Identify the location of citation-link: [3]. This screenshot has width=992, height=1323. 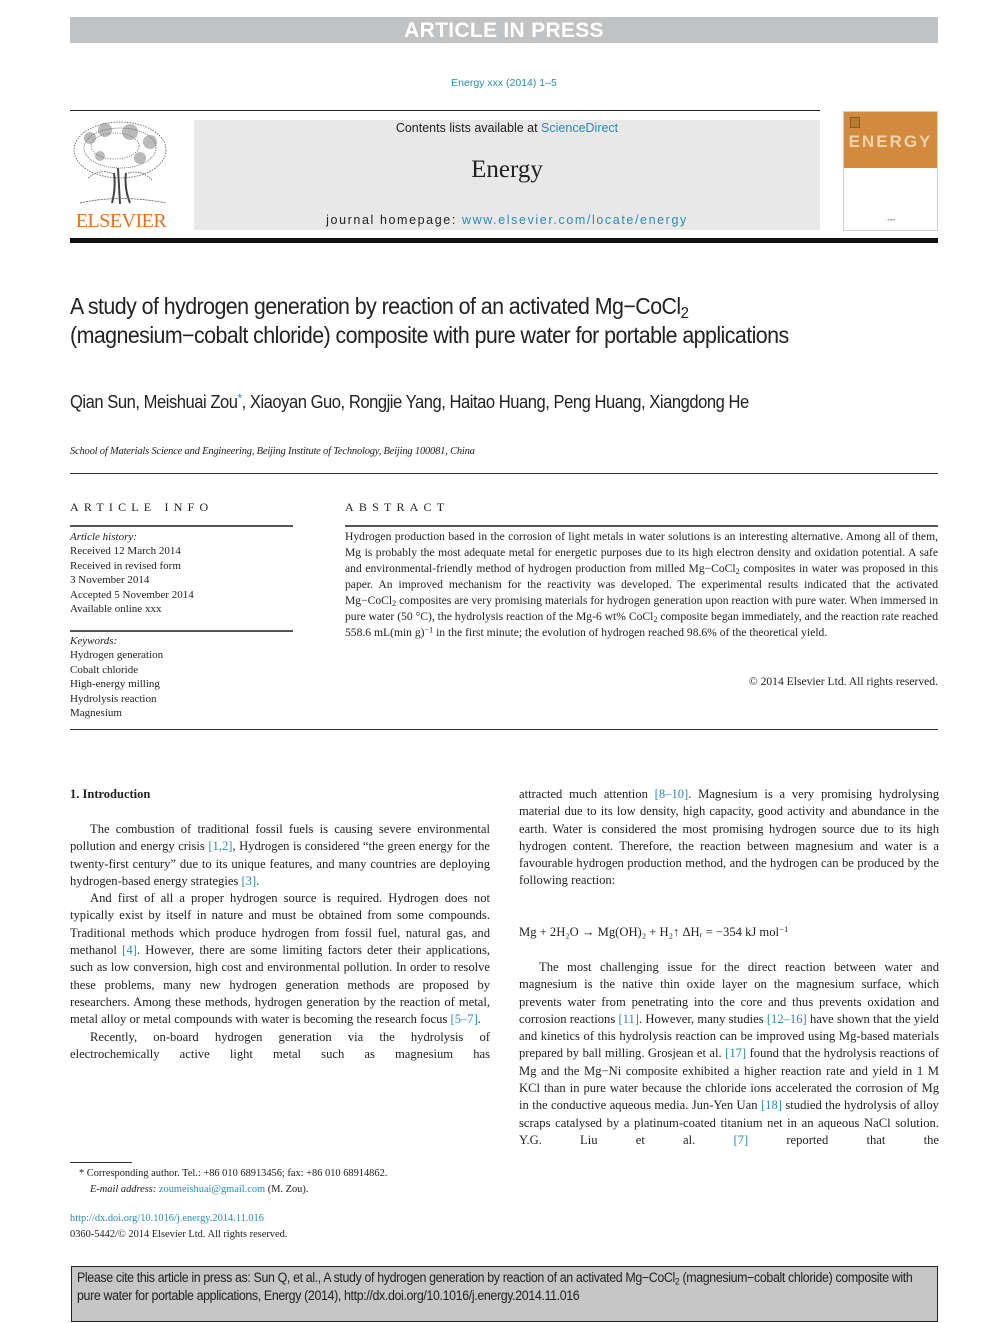
(248, 881).